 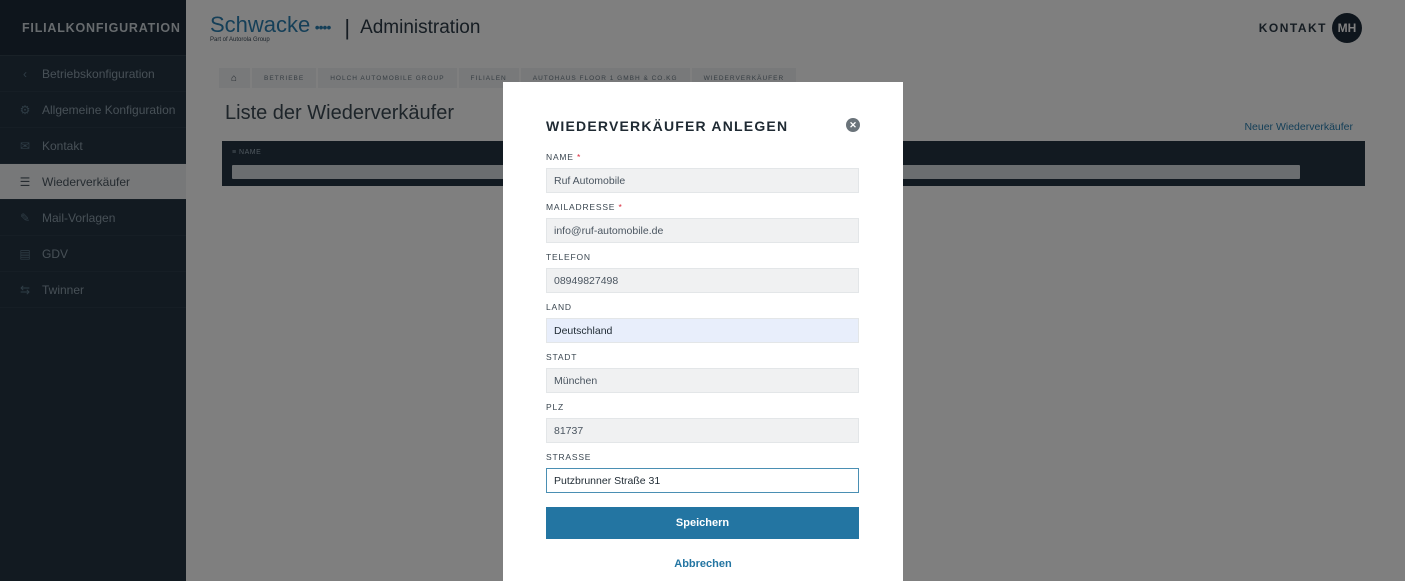 I want to click on email-label: MAILADRESSE *, so click(x=584, y=207).